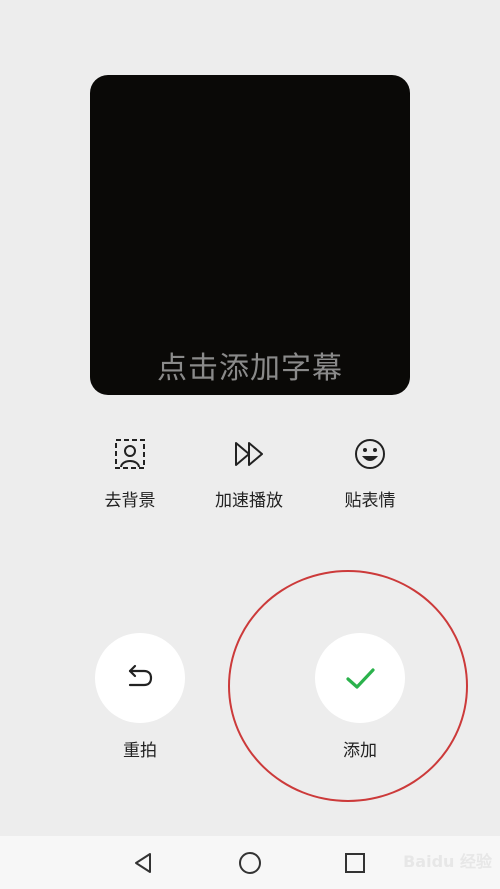 Image resolution: width=500 pixels, height=889 pixels. What do you see at coordinates (370, 454) in the screenshot?
I see `smiley-icon` at bounding box center [370, 454].